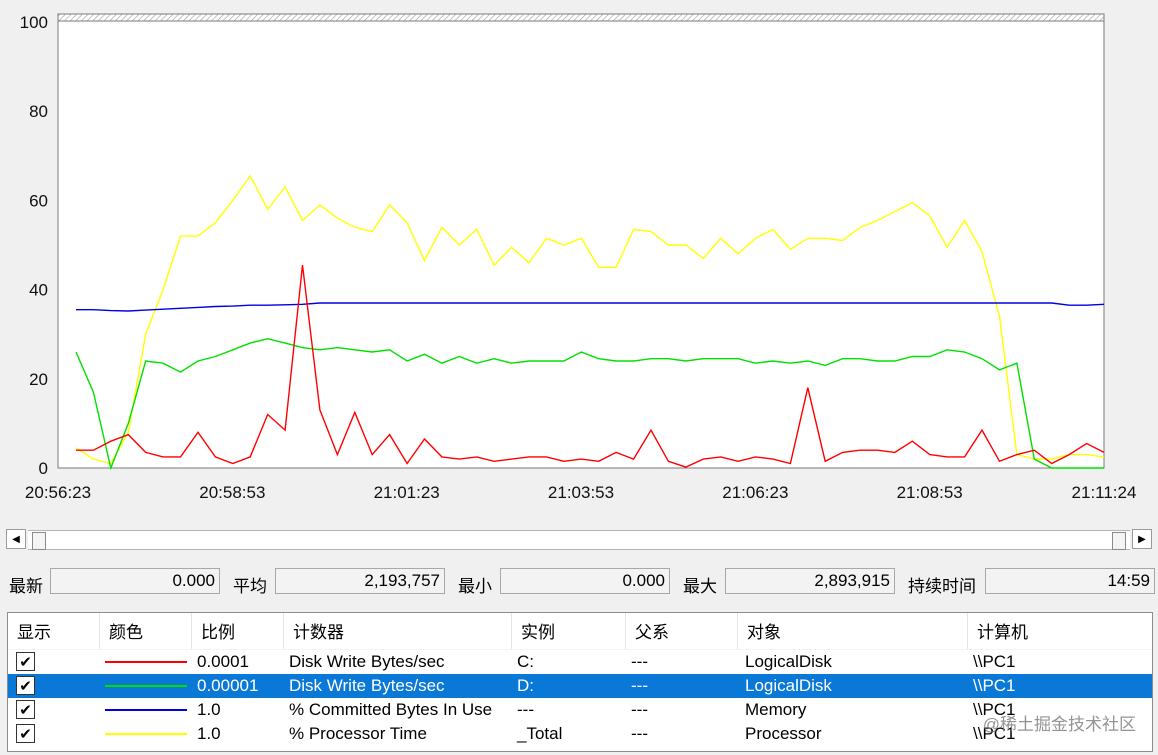 Image resolution: width=1158 pixels, height=755 pixels. I want to click on object-cell: Memory, so click(776, 709).